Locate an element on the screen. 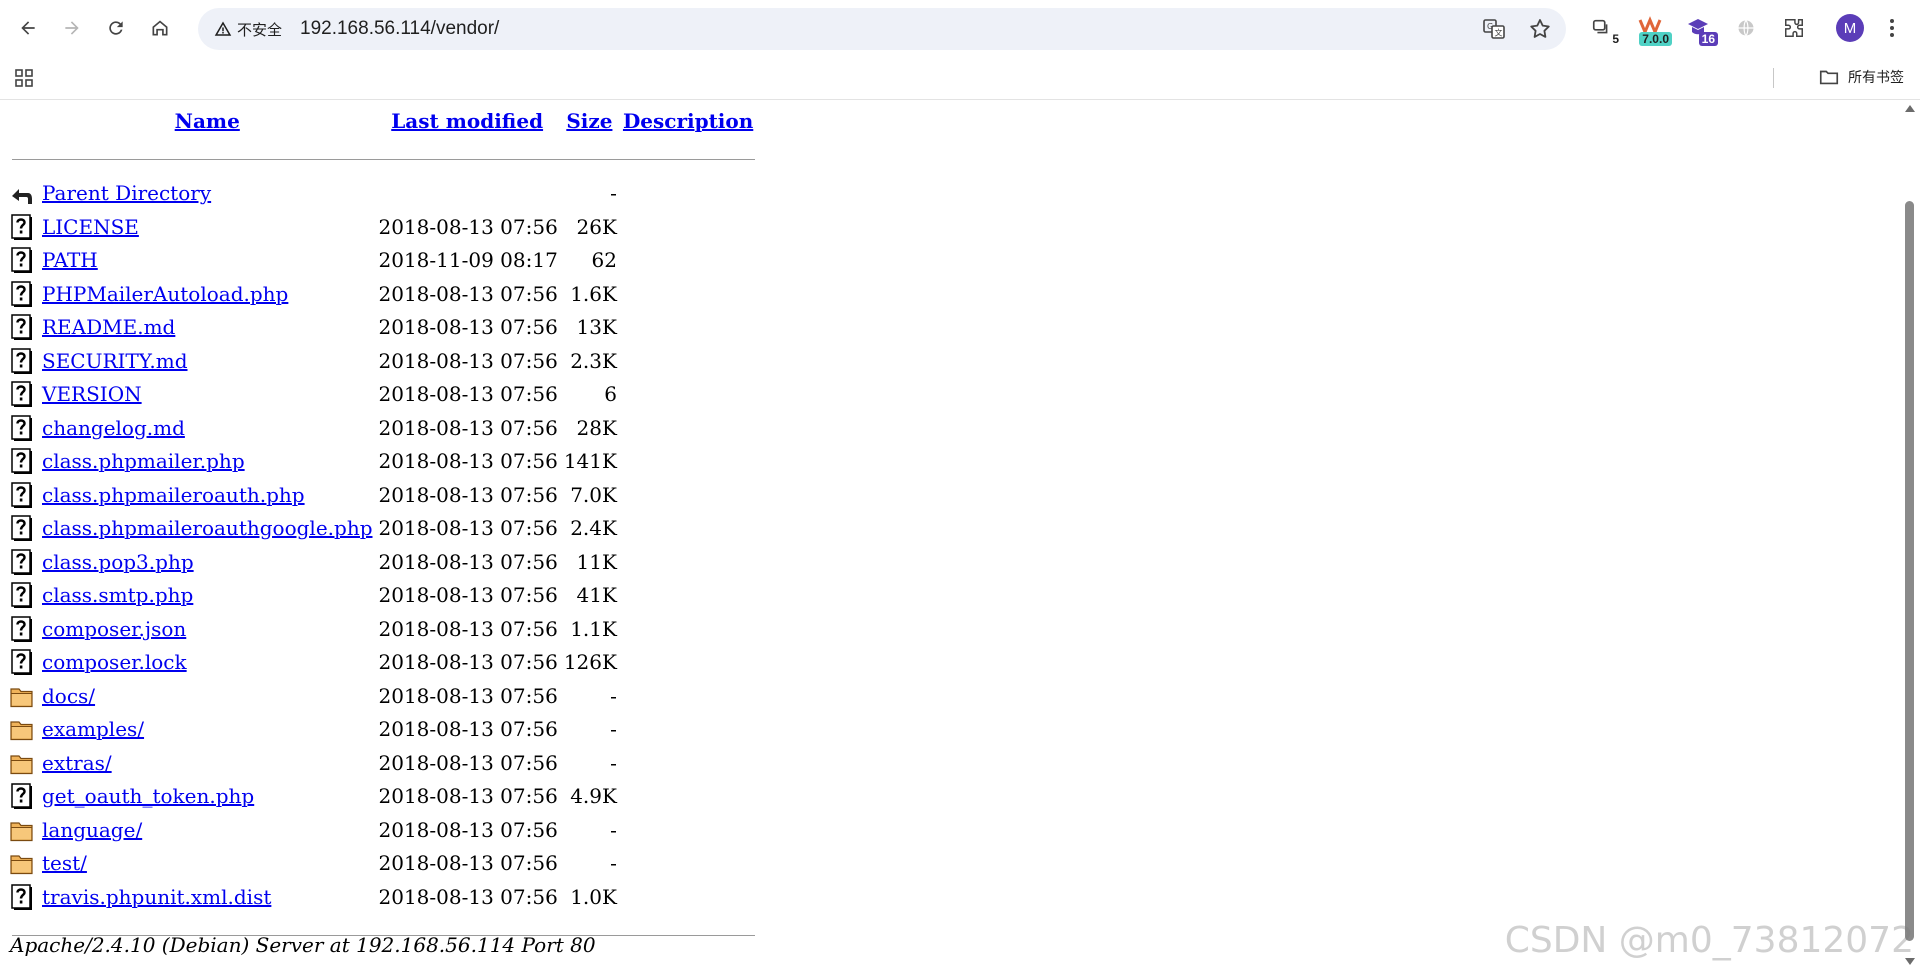  bookmarks-bar: 所有书签 is located at coordinates (960, 78).